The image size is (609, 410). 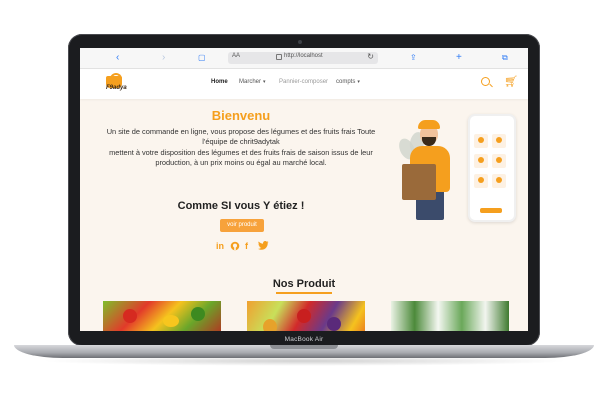 I want to click on camera-icon, so click(x=300, y=42).